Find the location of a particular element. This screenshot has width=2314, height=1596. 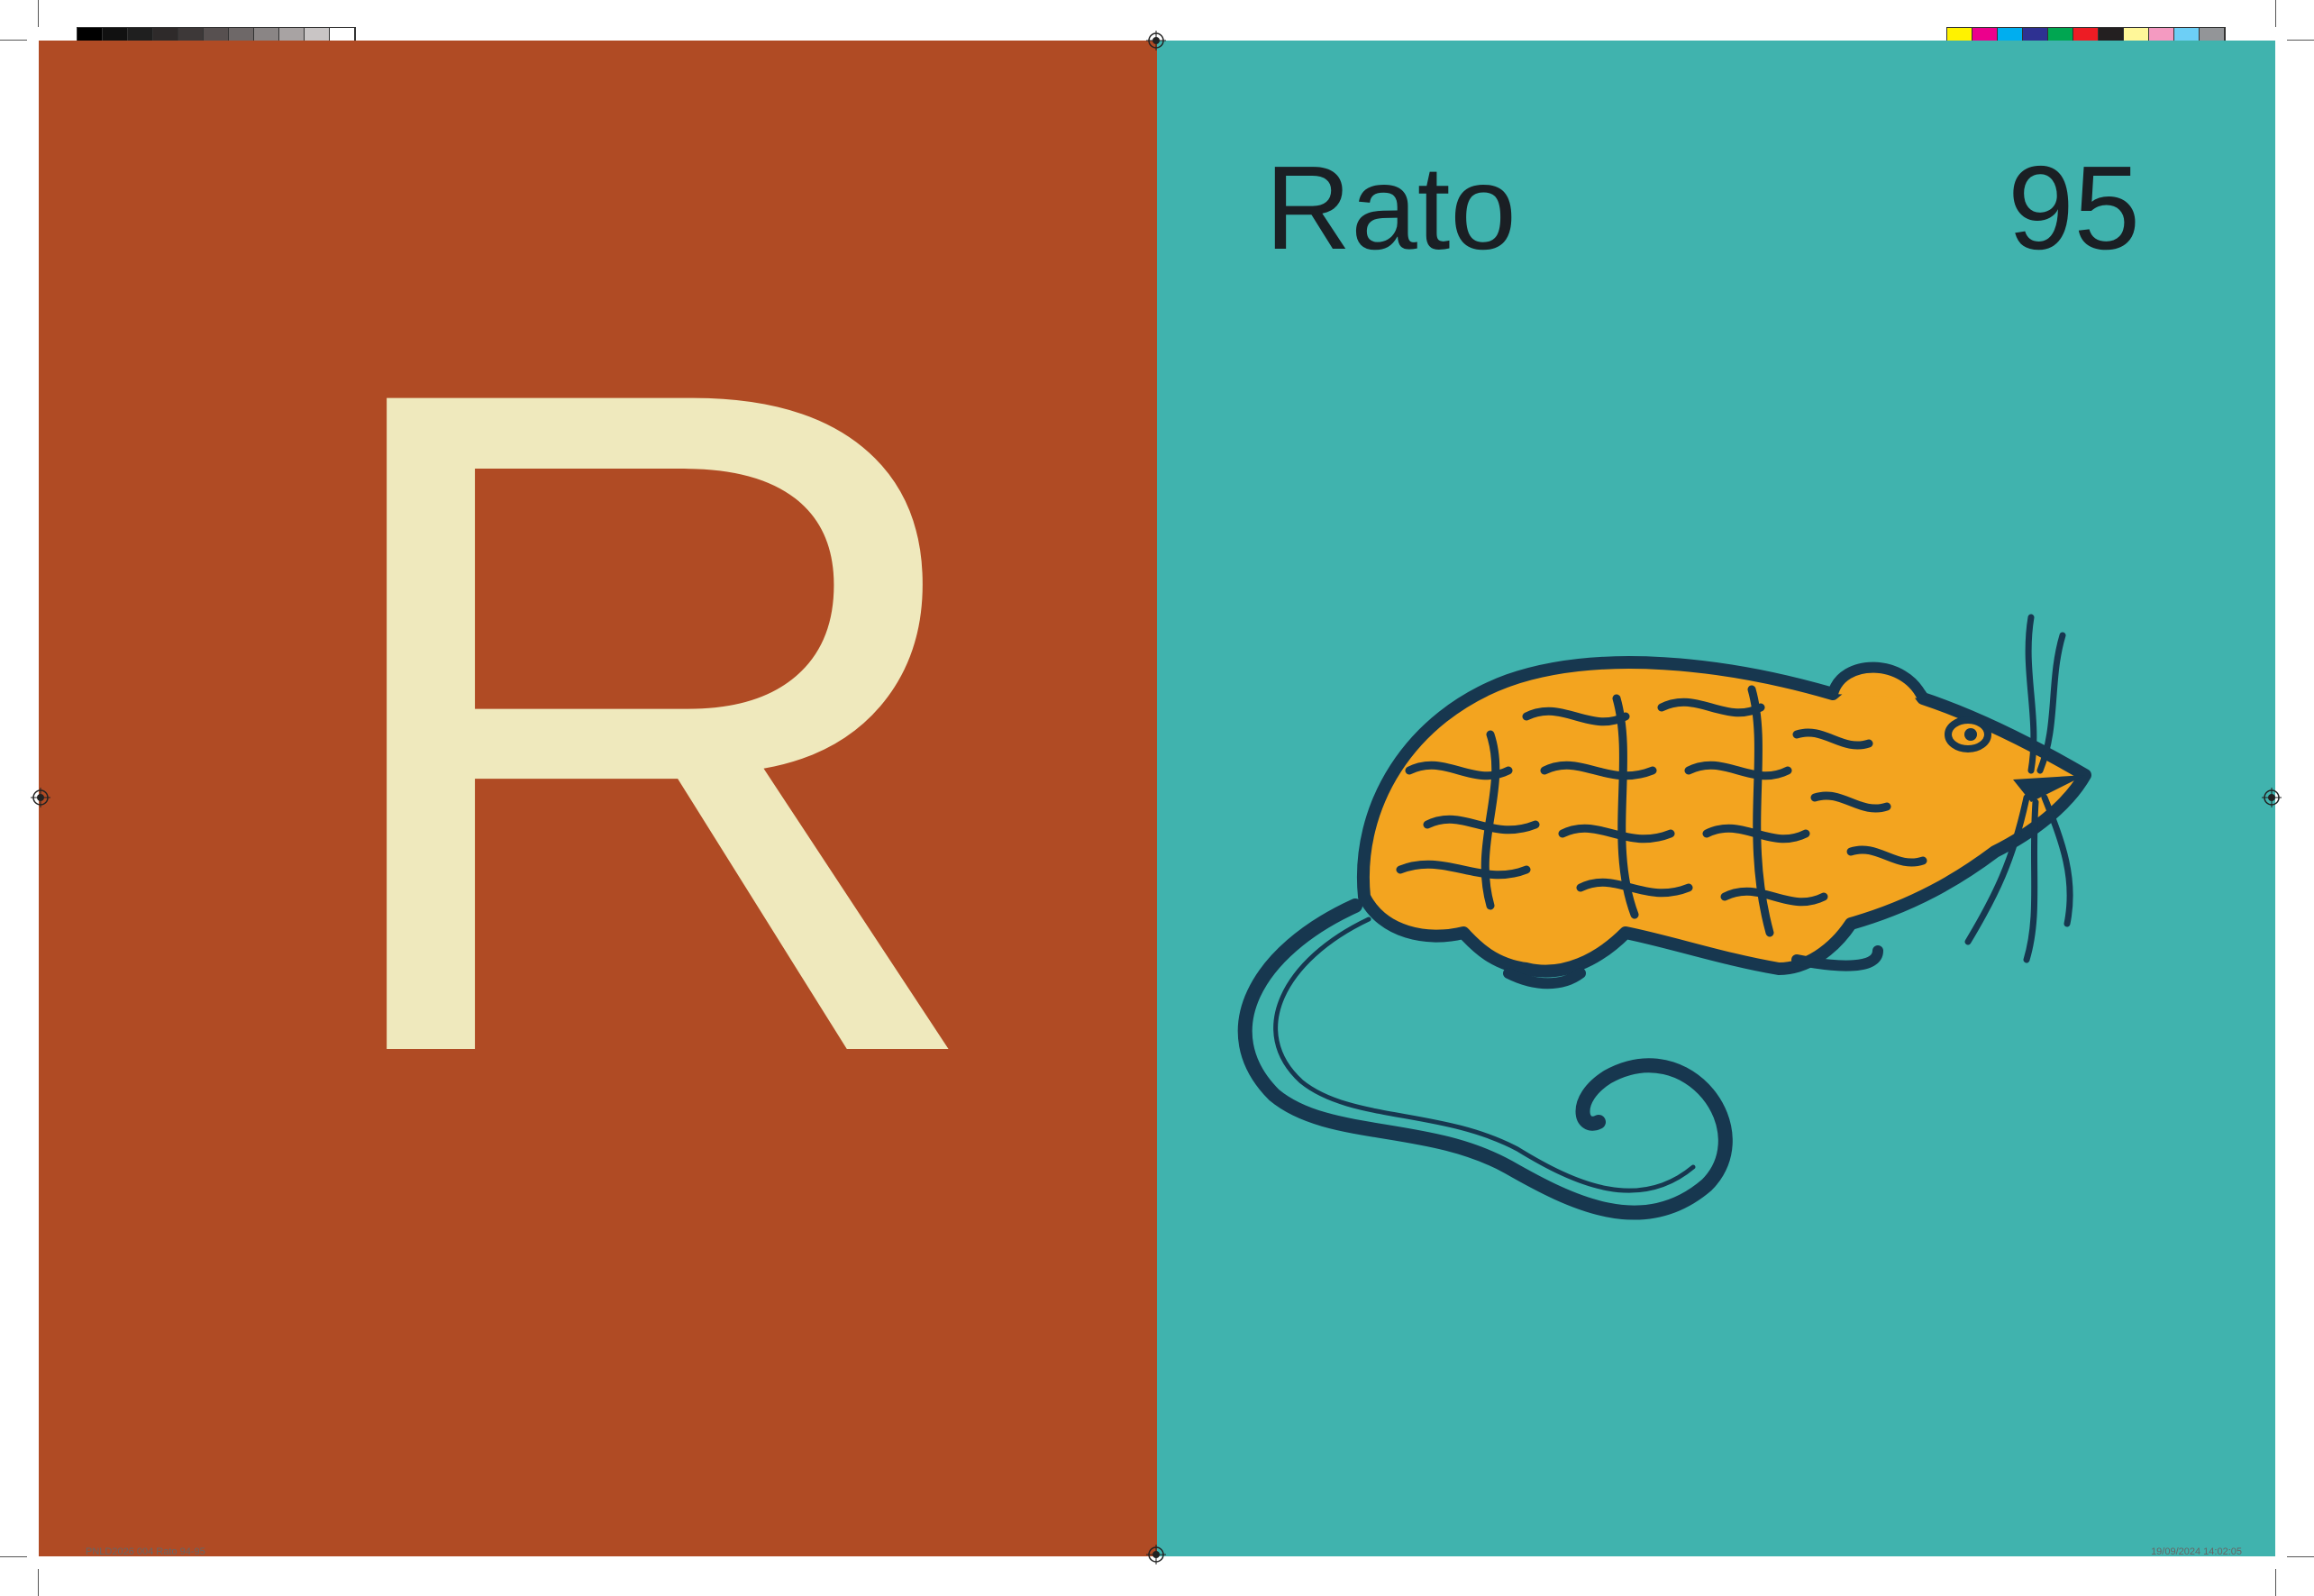

slug-file-info: PNLD2026 004 Rato 94-95 is located at coordinates (145, 1551).